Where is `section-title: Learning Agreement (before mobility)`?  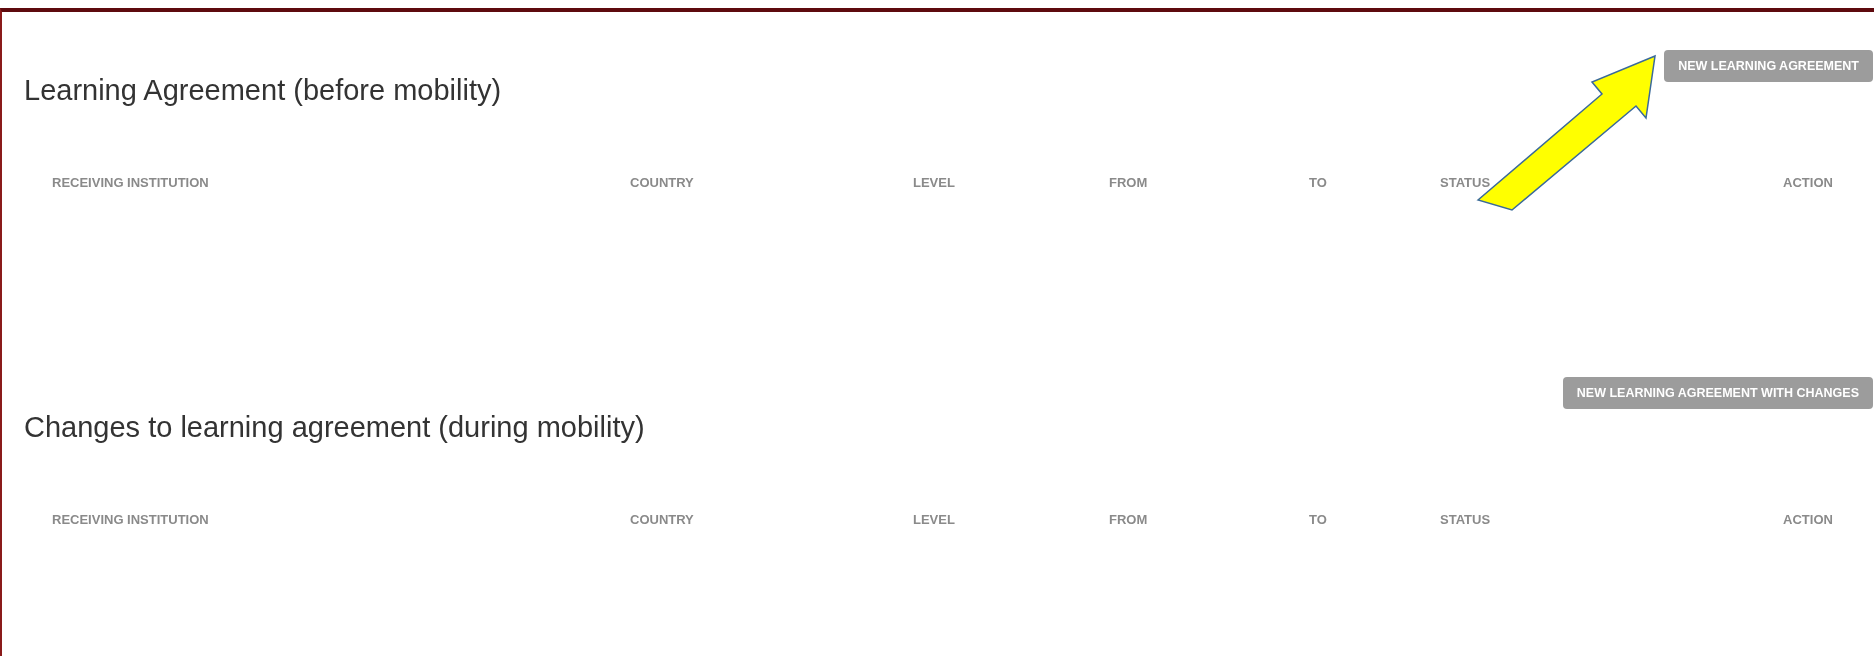 section-title: Learning Agreement (before mobility) is located at coordinates (263, 90).